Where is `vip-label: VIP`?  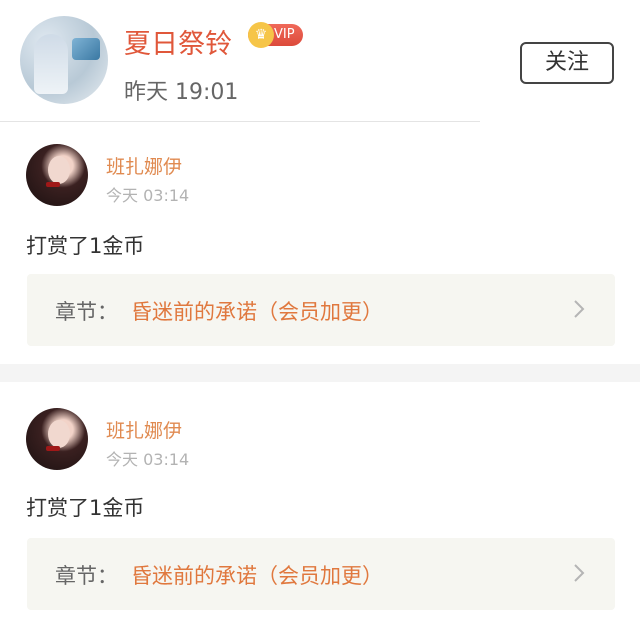
vip-label: VIP is located at coordinates (284, 34).